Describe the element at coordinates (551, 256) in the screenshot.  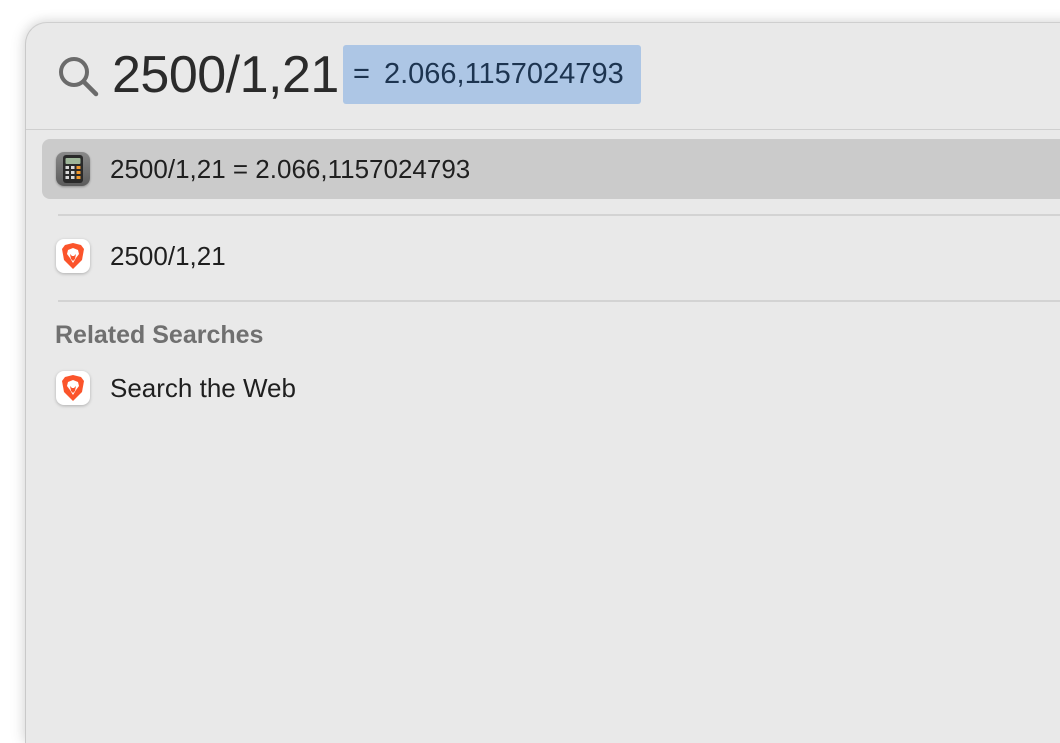
I see `result-row-brave: 2500/1,21` at that location.